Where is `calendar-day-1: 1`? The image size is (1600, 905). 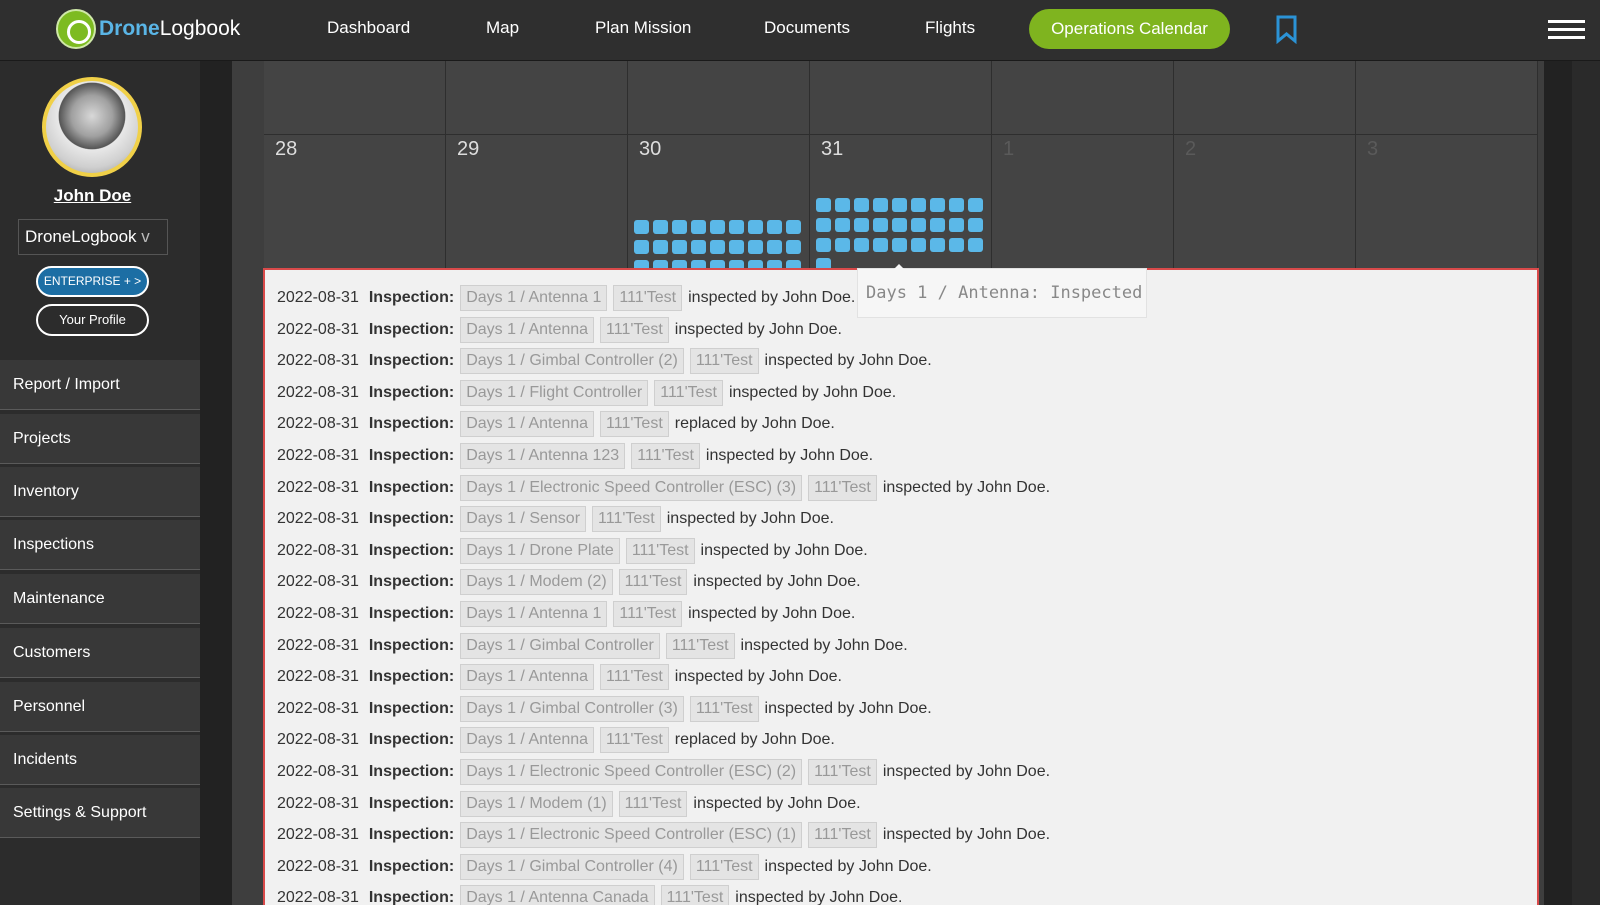
calendar-day-1: 1 is located at coordinates (1083, 205).